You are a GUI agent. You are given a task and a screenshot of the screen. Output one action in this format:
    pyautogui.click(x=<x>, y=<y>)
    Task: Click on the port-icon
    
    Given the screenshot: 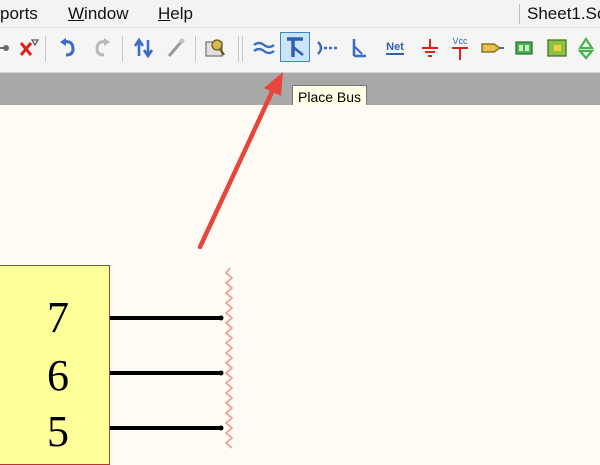 What is the action you would take?
    pyautogui.click(x=492, y=48)
    